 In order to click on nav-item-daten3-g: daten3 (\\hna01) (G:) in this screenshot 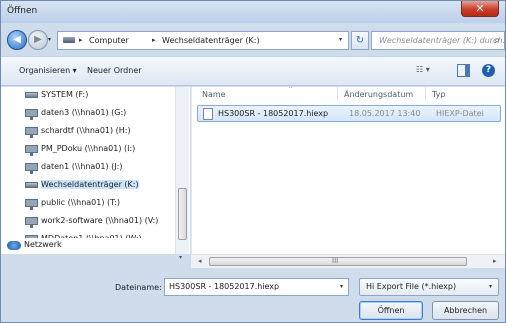, I will do `click(88, 113)`.